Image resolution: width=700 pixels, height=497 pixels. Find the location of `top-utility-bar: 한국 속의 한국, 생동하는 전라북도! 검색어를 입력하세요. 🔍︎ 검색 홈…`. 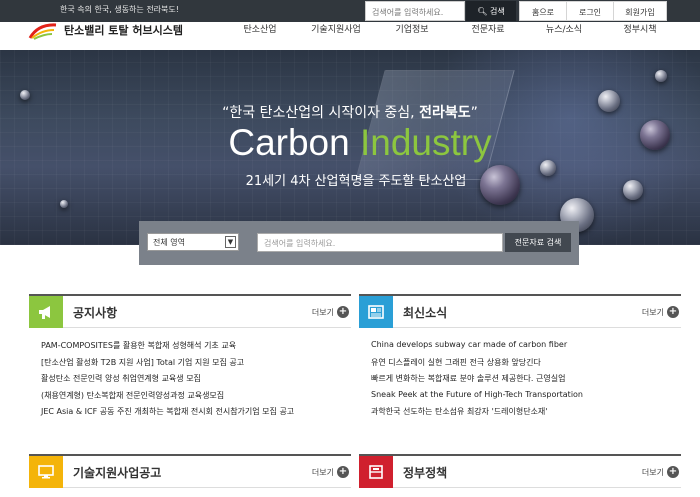

top-utility-bar: 한국 속의 한국, 생동하는 전라북도! 검색어를 입력하세요. 🔍︎ 검색 홈… is located at coordinates (350, 11).